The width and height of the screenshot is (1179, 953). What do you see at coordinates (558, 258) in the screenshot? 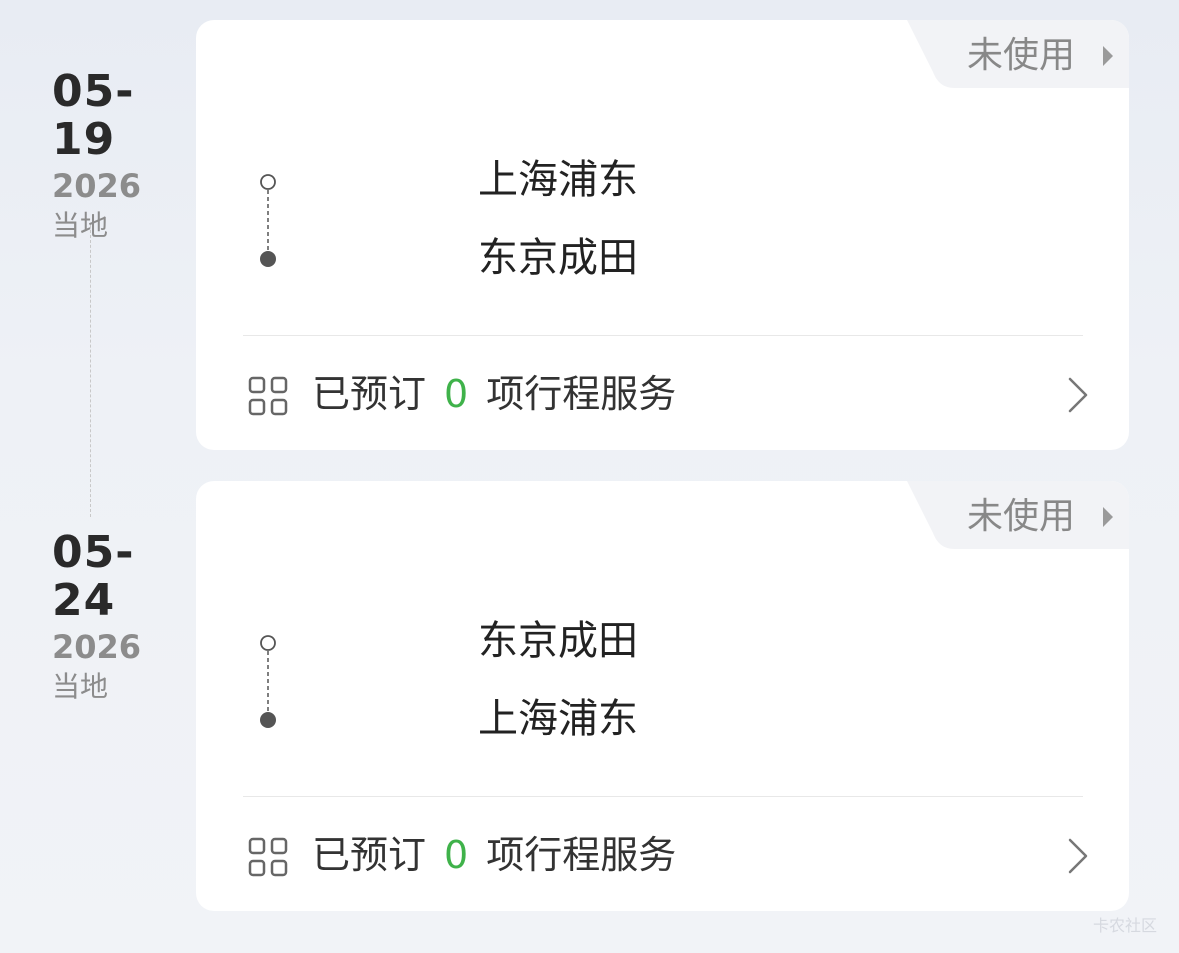
I see `arrival-city: 东京成田` at bounding box center [558, 258].